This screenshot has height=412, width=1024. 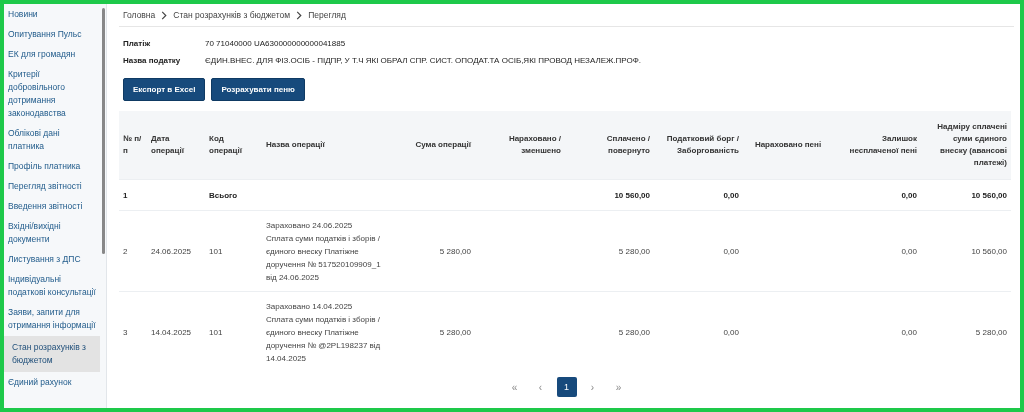 What do you see at coordinates (788, 145) in the screenshot?
I see `column-header: Нараховано пені` at bounding box center [788, 145].